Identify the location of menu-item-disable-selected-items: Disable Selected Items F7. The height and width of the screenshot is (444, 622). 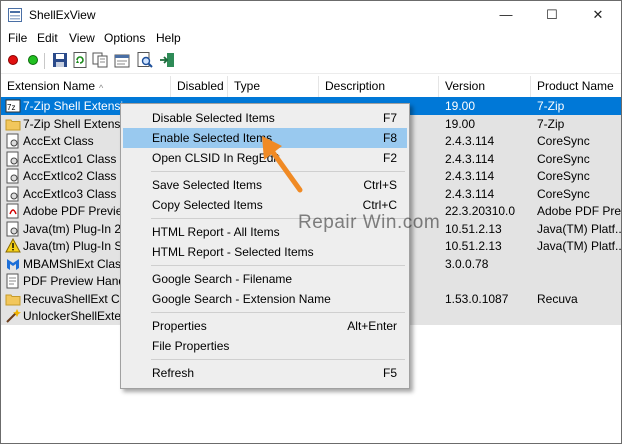
(265, 118).